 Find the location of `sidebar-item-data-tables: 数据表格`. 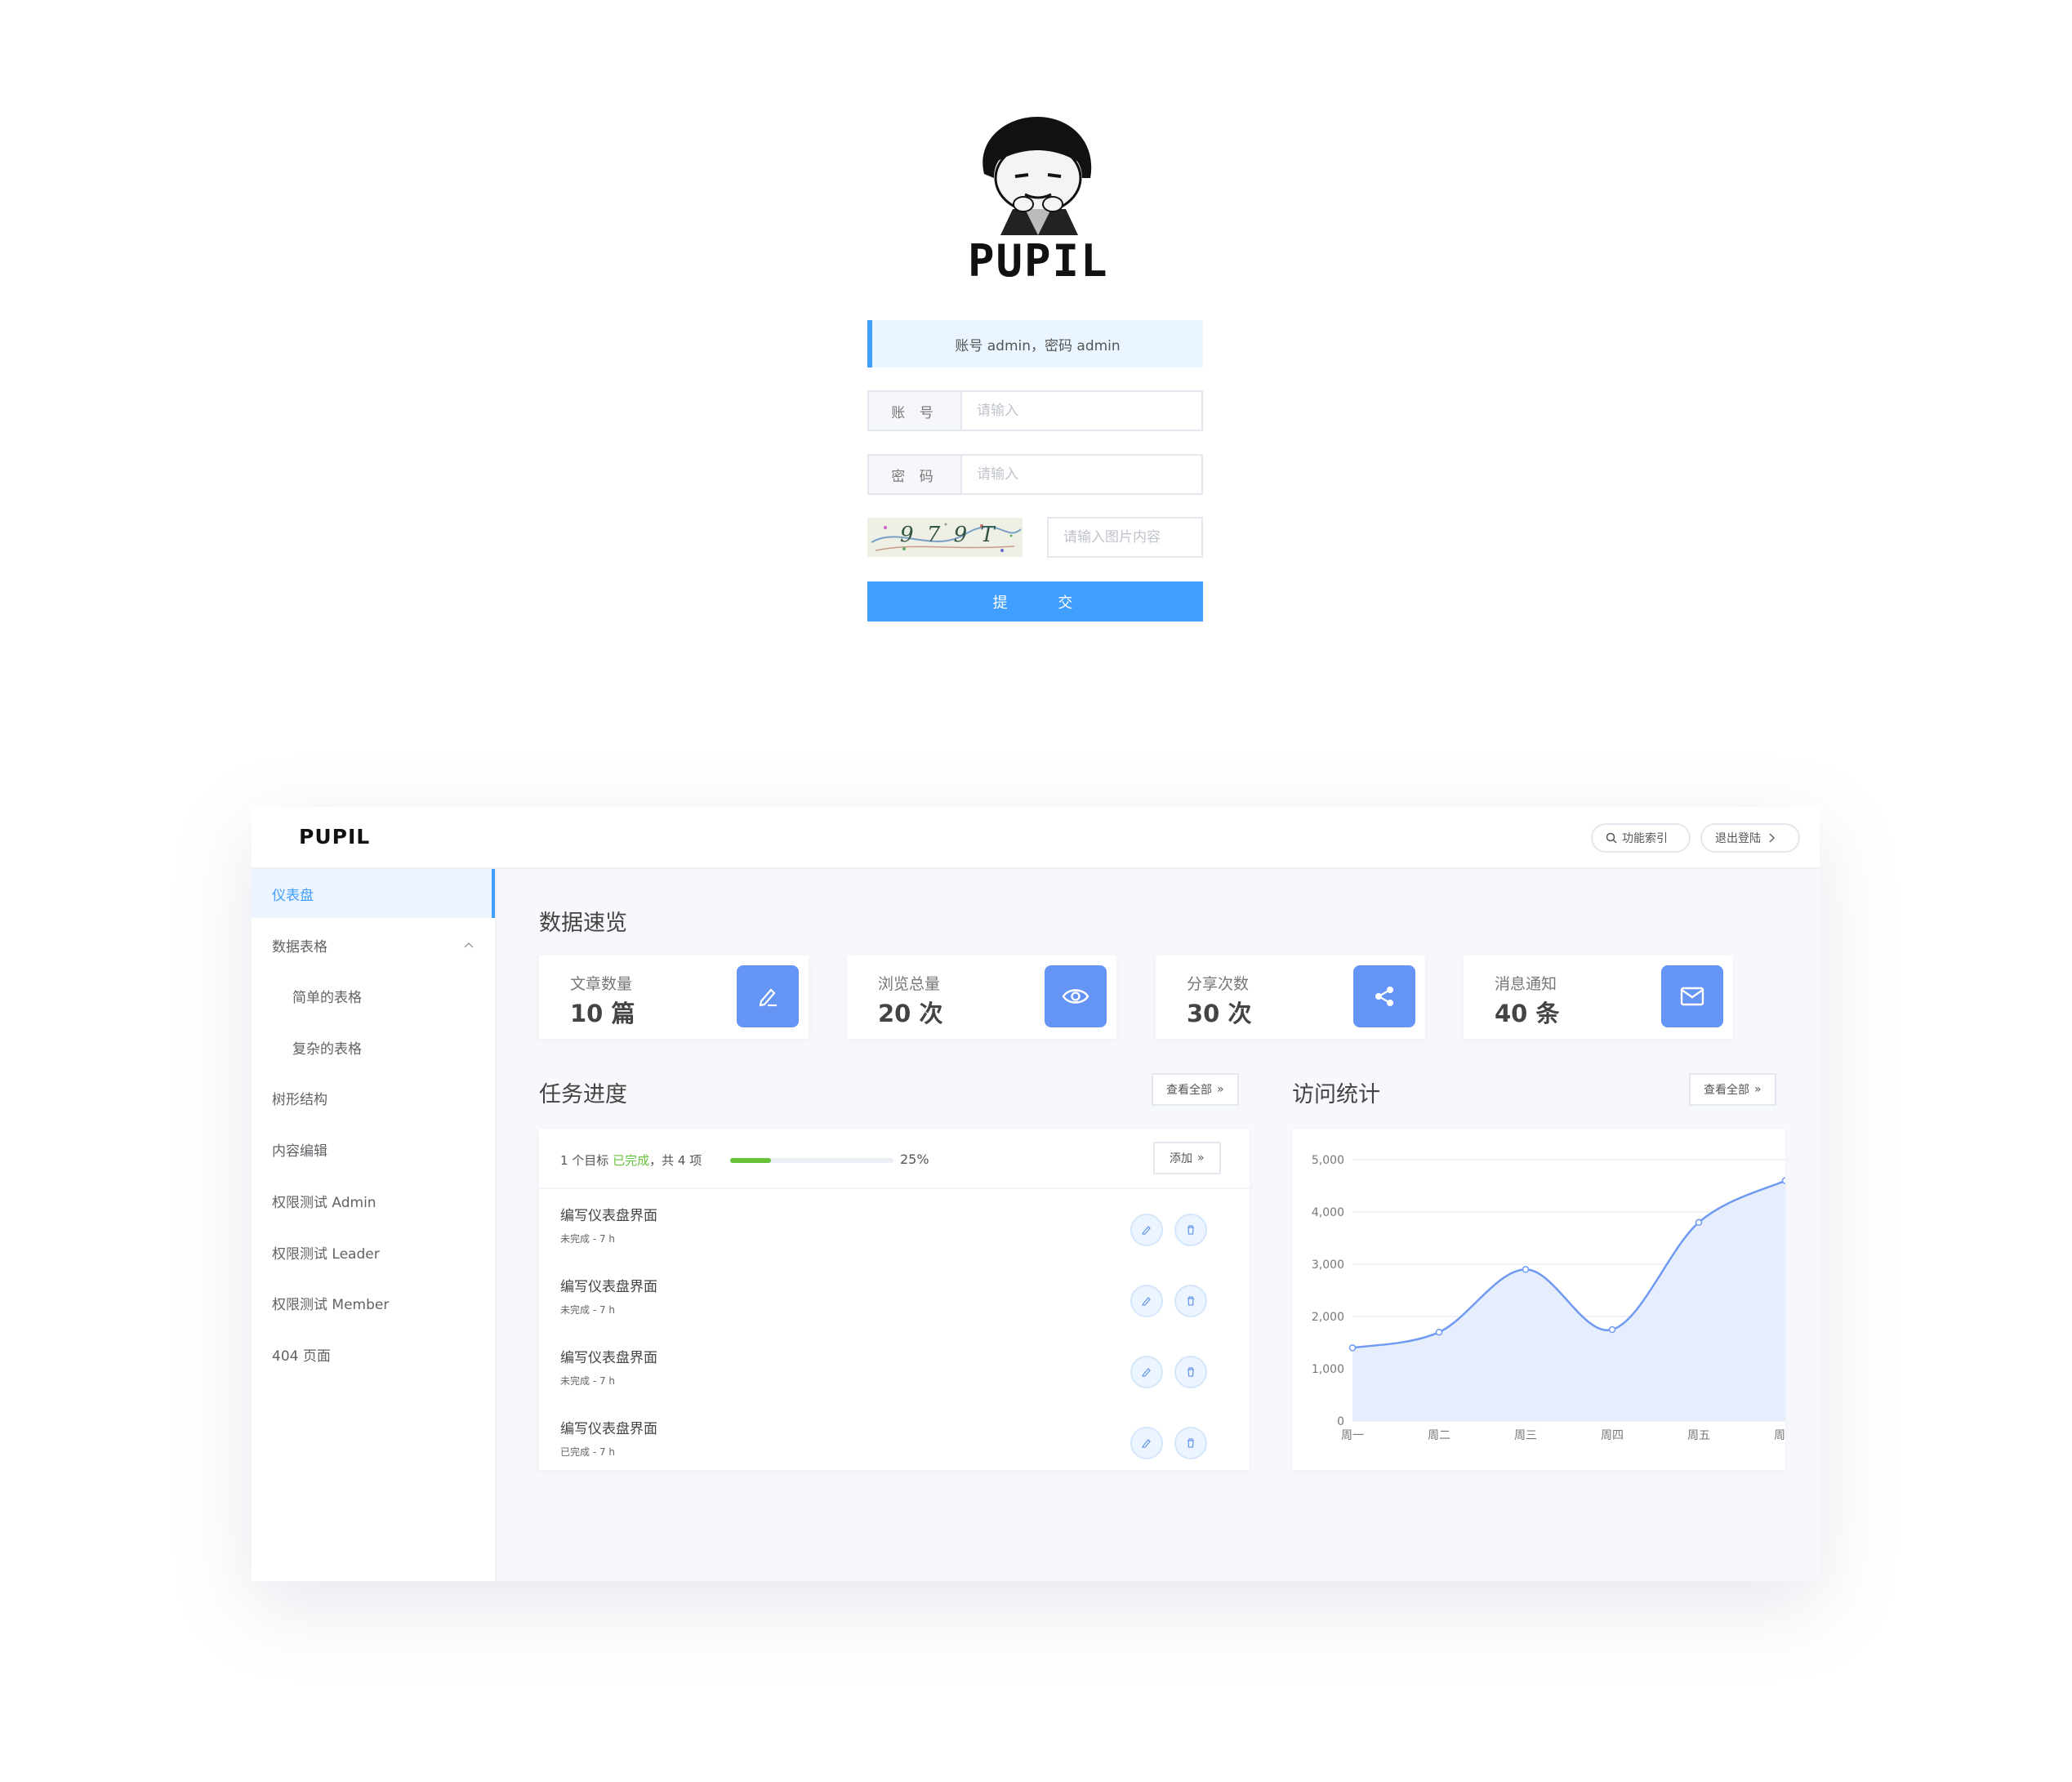

sidebar-item-data-tables: 数据表格 is located at coordinates (374, 945).